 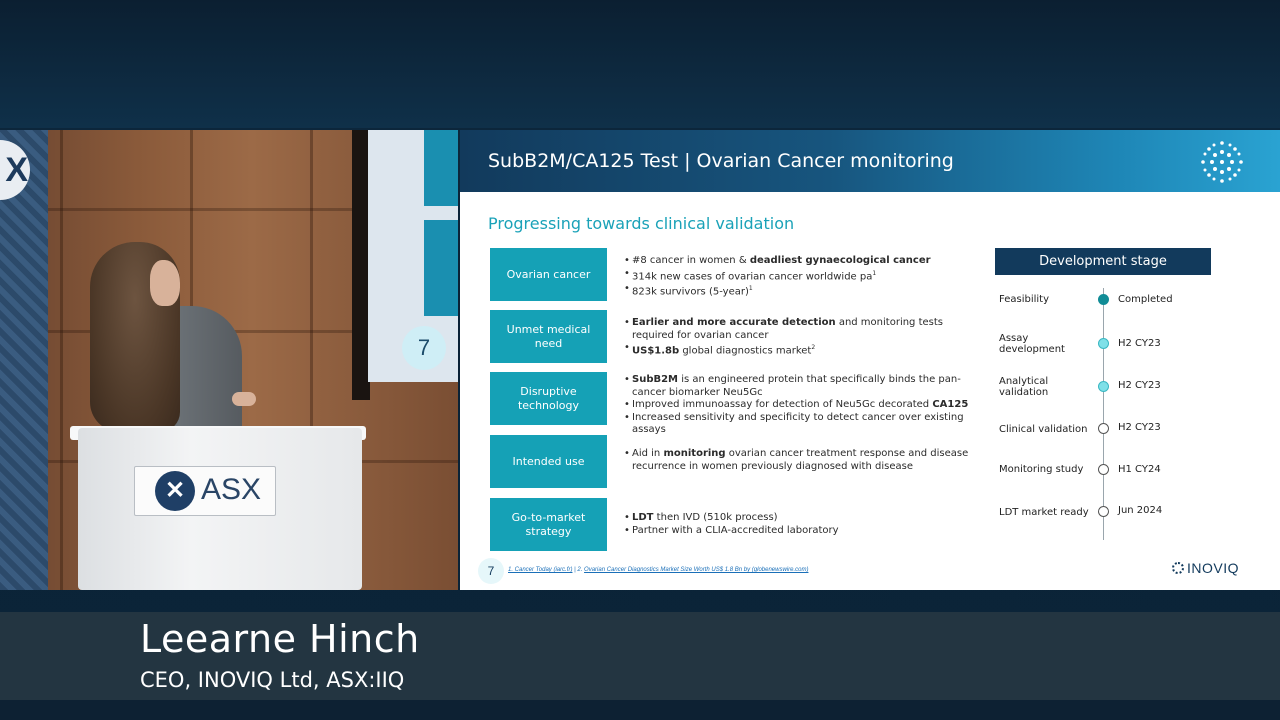 I want to click on bottom-strip, so click(x=640, y=710).